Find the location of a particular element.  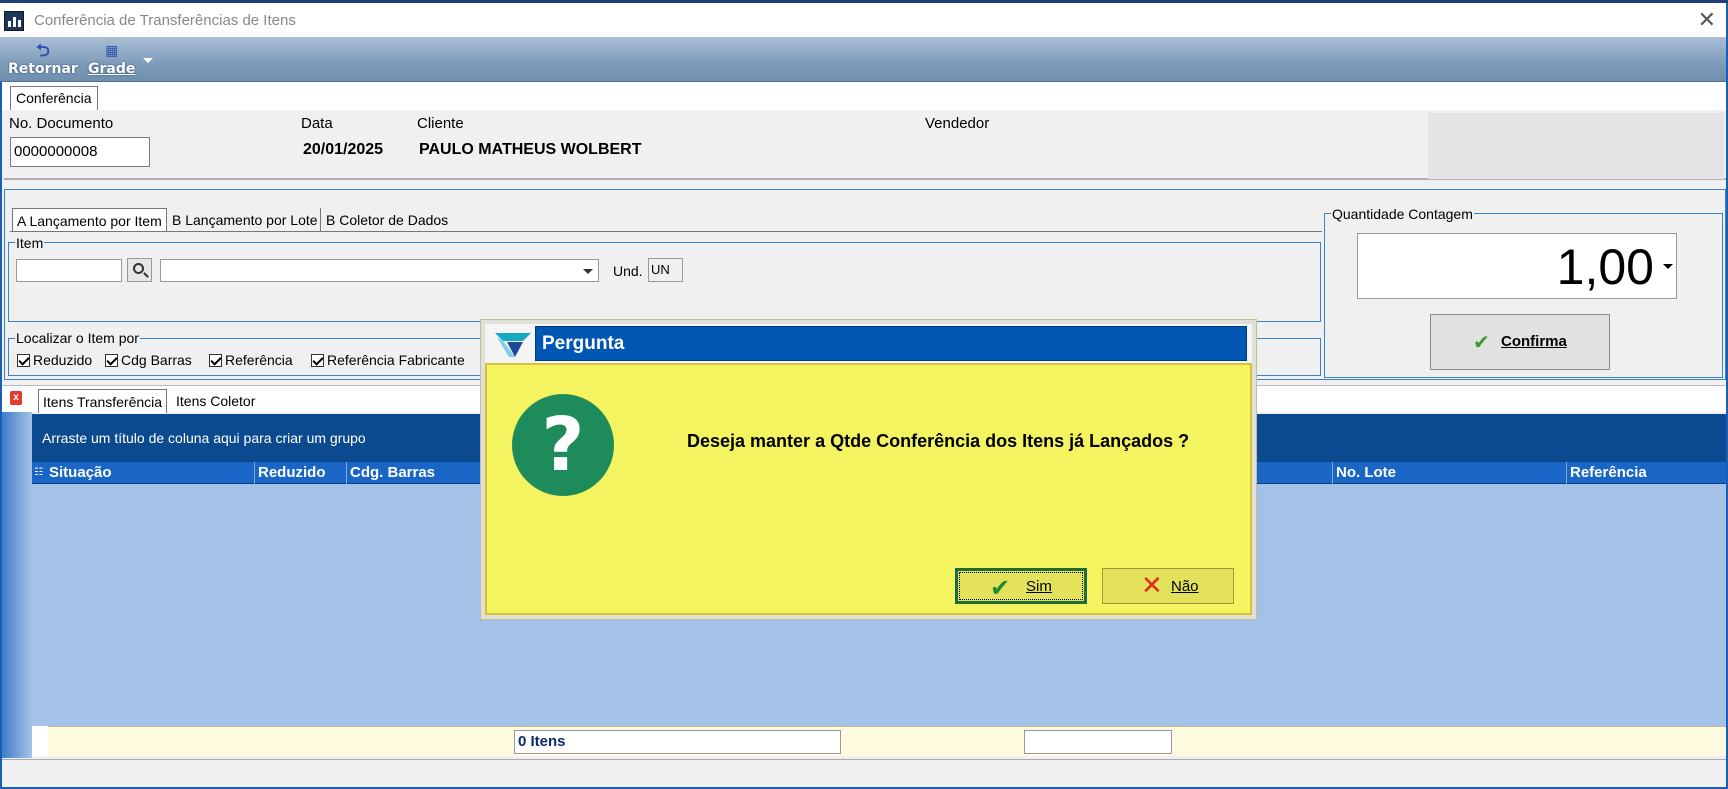

column-no-lote: No. Lote is located at coordinates (1449, 473).